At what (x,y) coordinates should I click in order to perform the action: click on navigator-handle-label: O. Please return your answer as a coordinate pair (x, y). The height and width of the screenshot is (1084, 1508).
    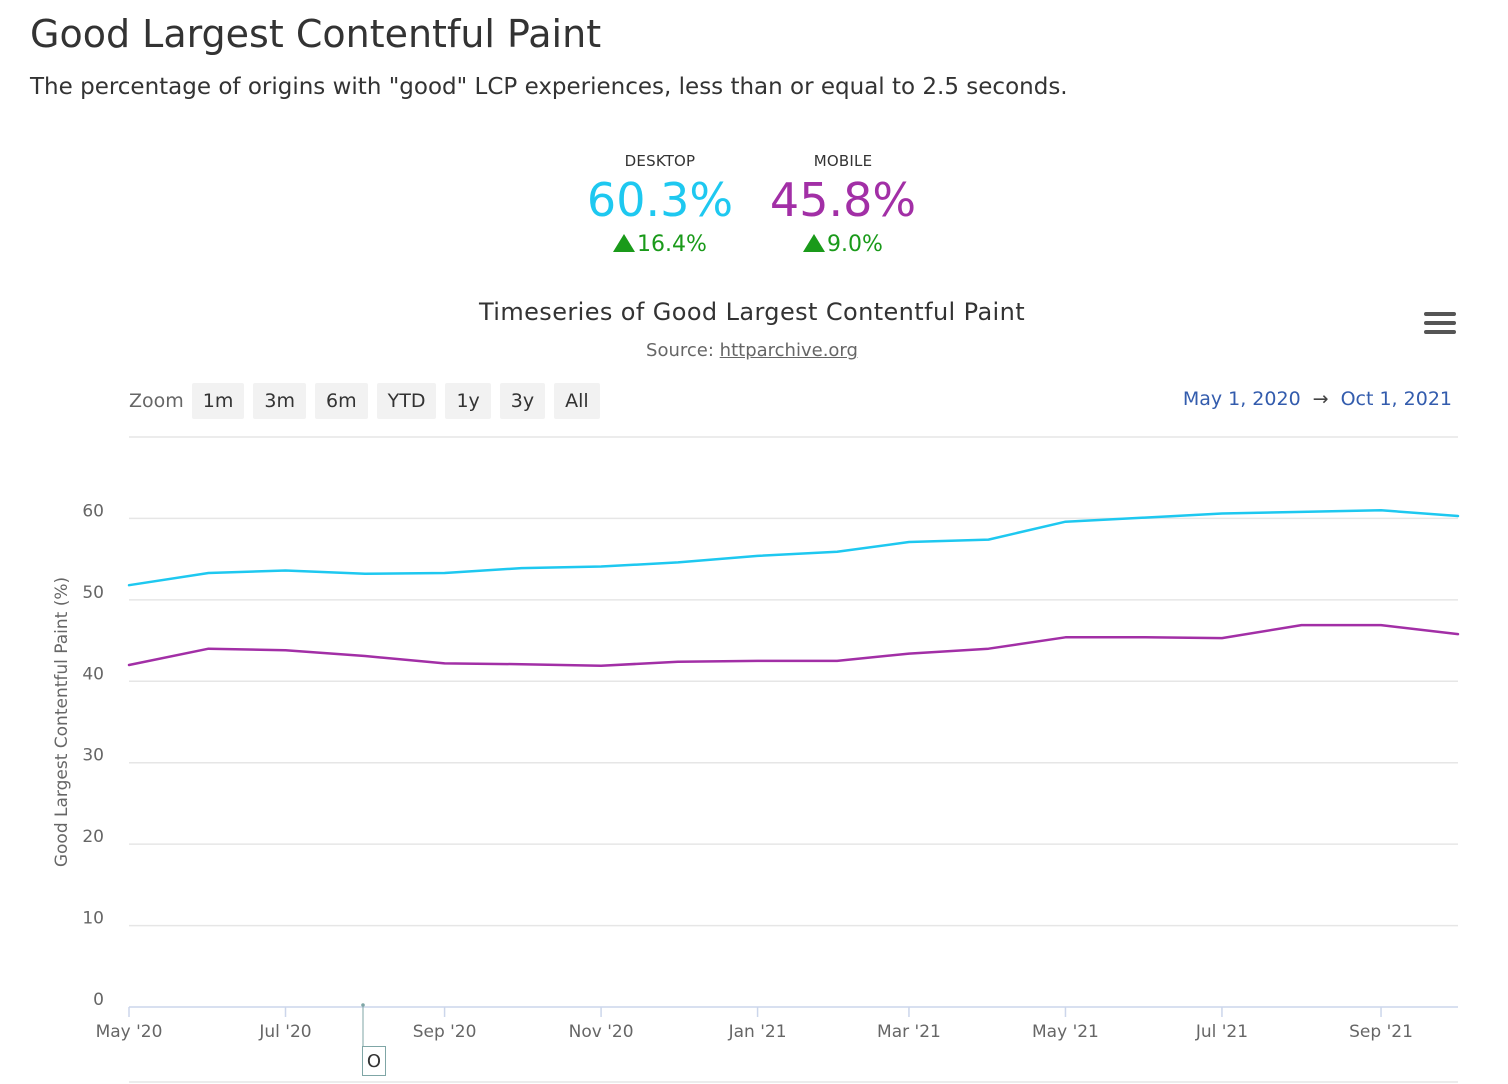
    Looking at the image, I should click on (374, 1061).